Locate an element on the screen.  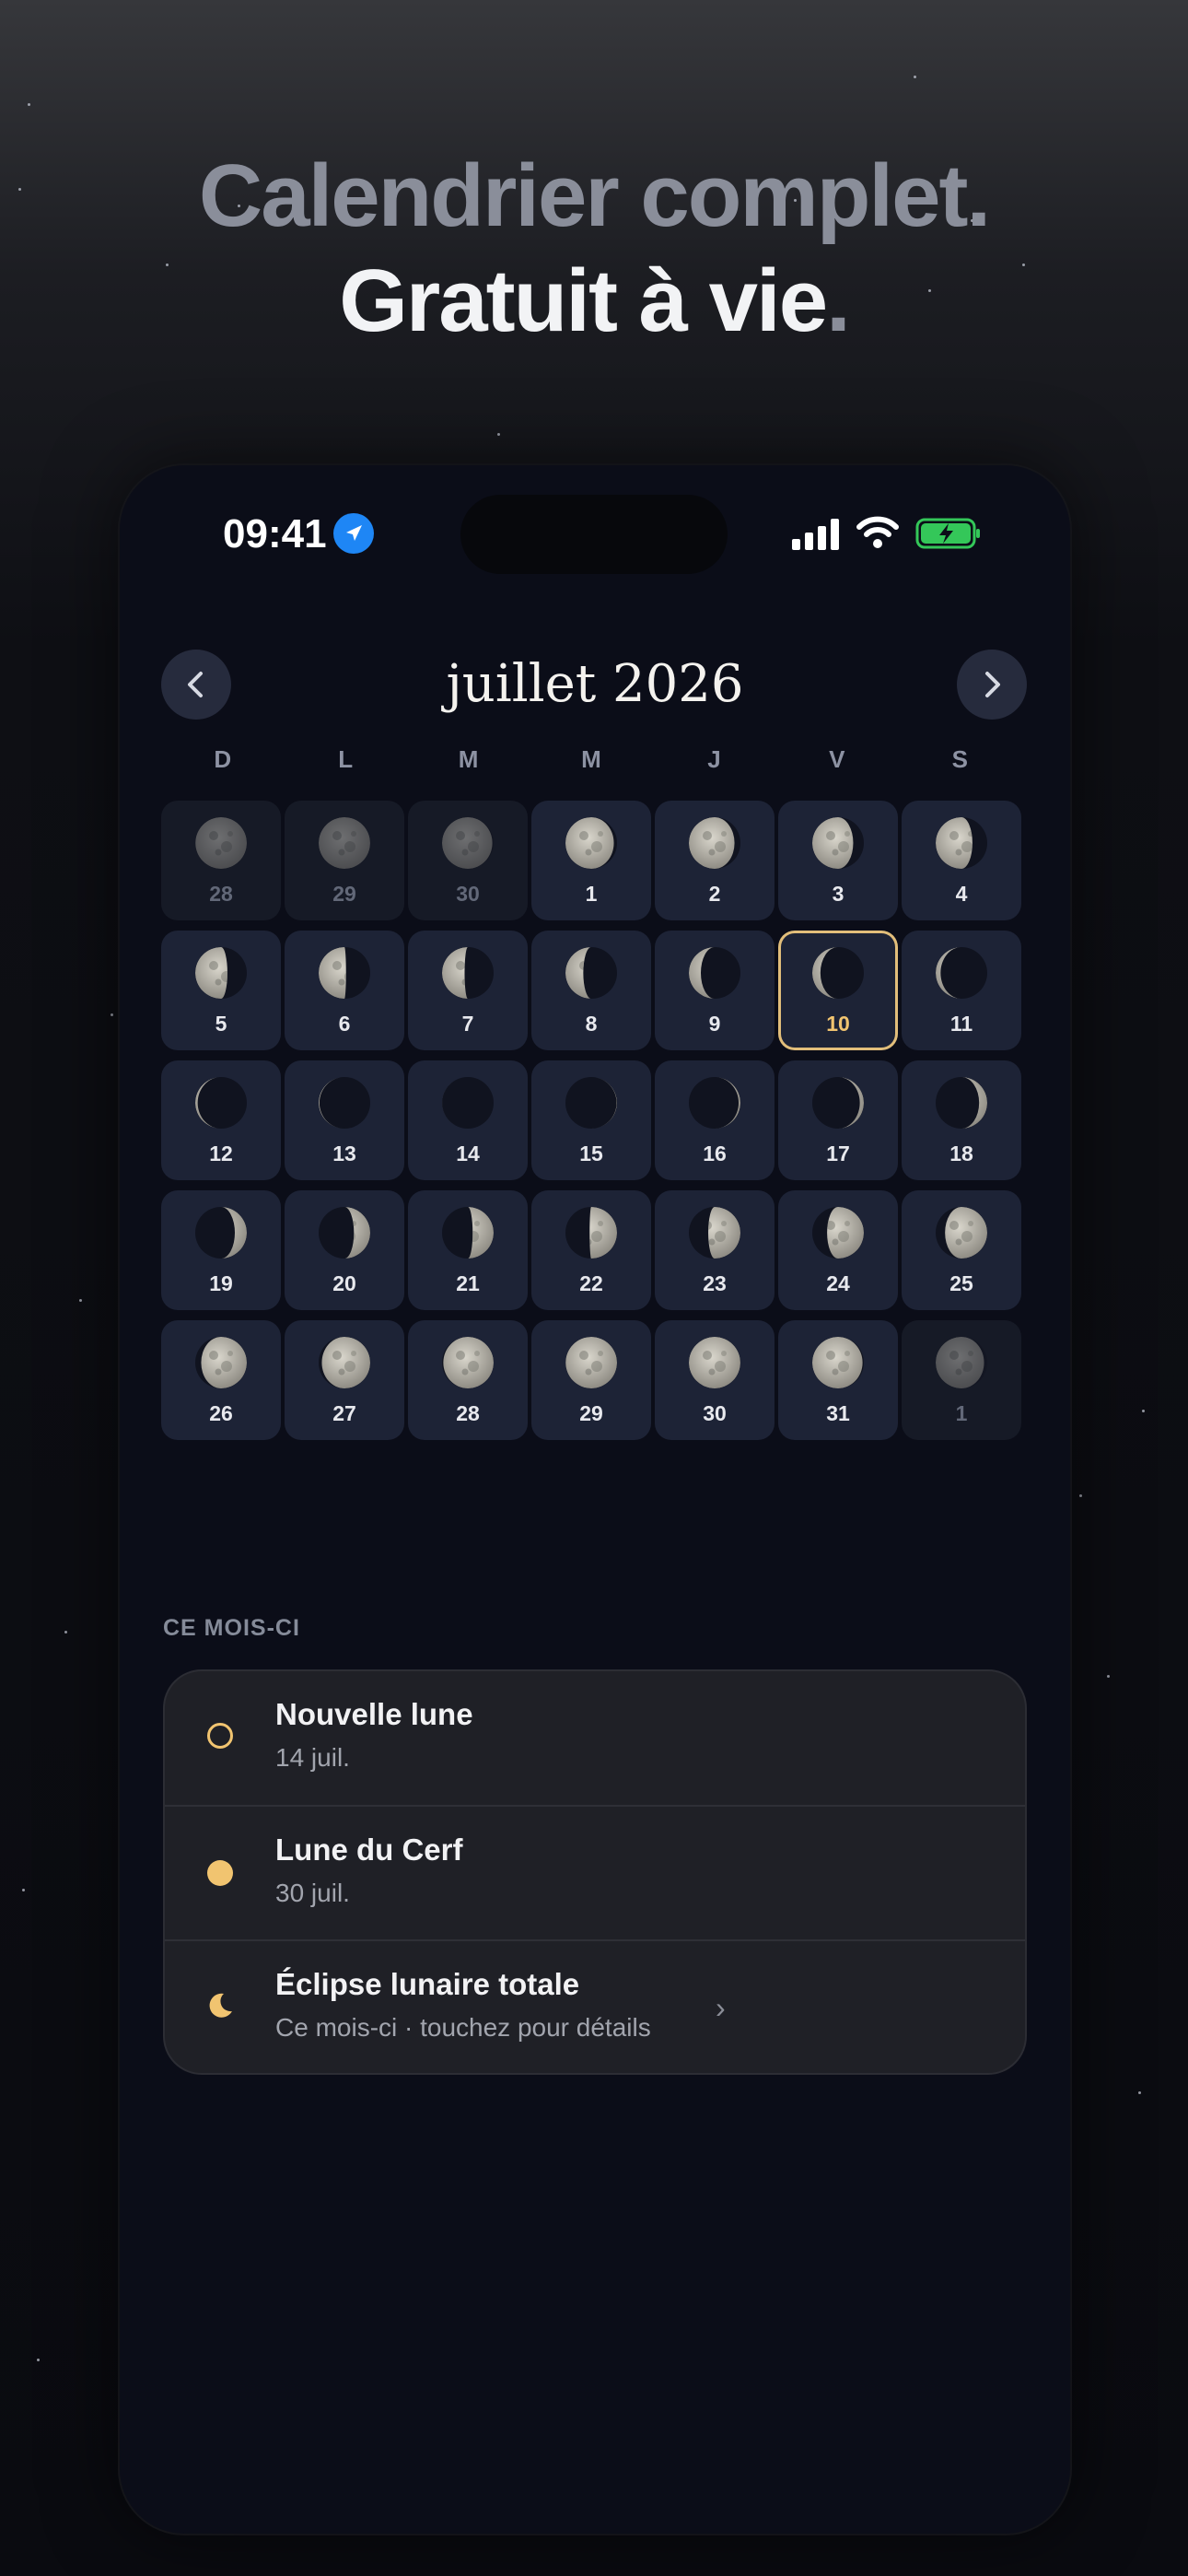
day-number: 16 is located at coordinates (715, 1153).